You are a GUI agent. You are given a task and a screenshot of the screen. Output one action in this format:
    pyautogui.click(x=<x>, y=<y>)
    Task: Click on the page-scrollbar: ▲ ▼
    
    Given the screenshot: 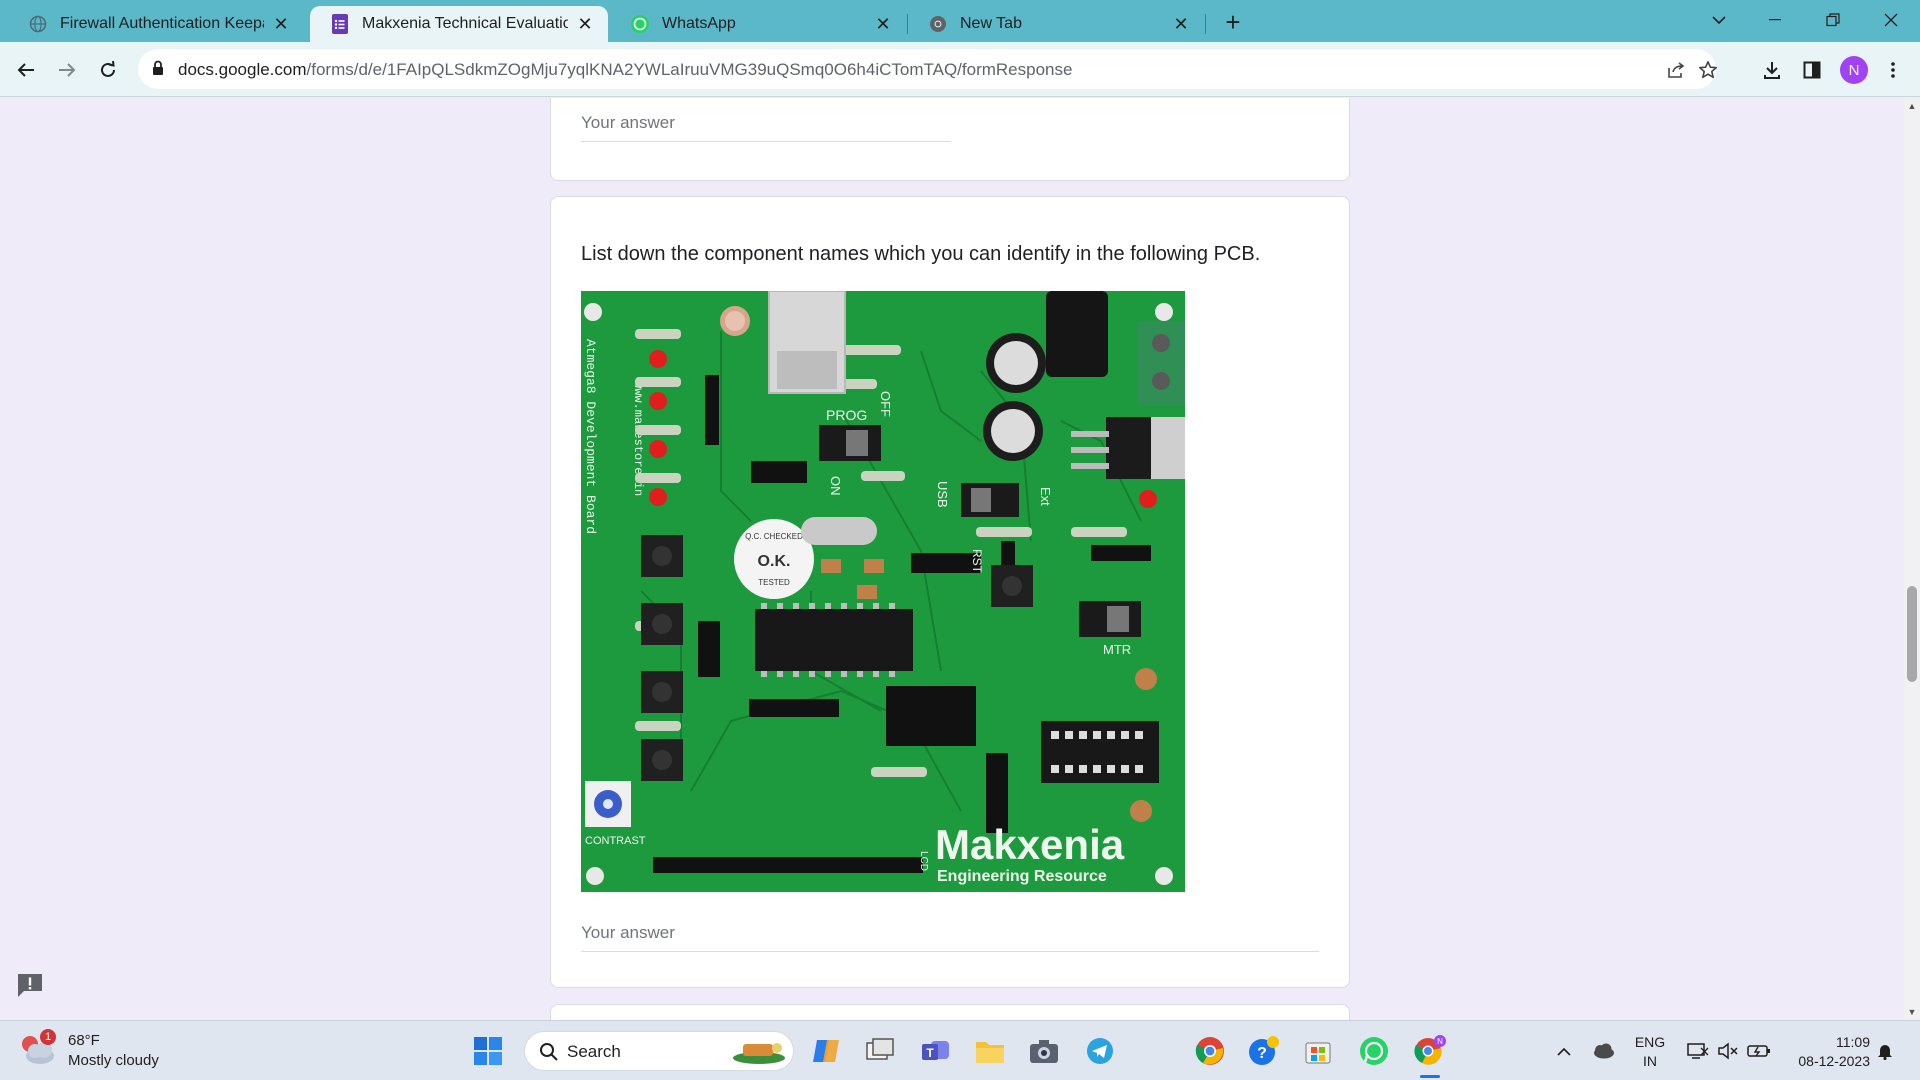 What is the action you would take?
    pyautogui.click(x=1912, y=559)
    